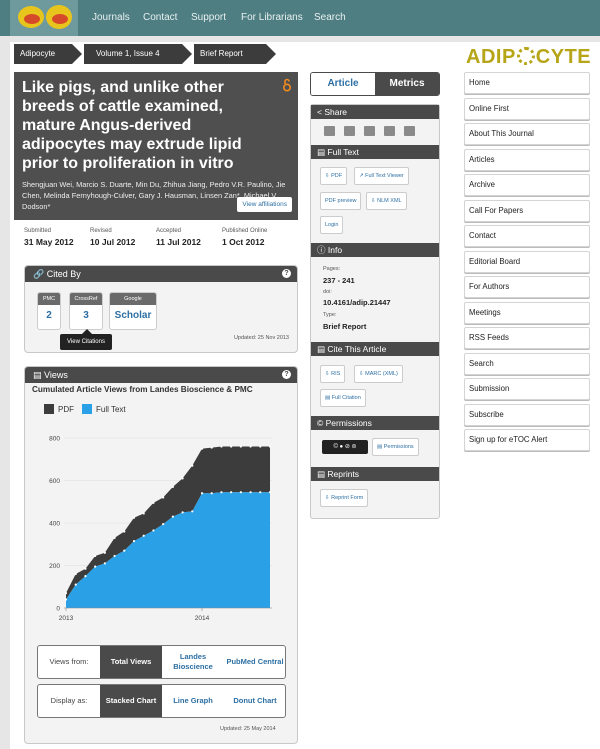 Image resolution: width=600 pixels, height=749 pixels. I want to click on marc-xml-link: ⇩ MARC (XML), so click(378, 374).